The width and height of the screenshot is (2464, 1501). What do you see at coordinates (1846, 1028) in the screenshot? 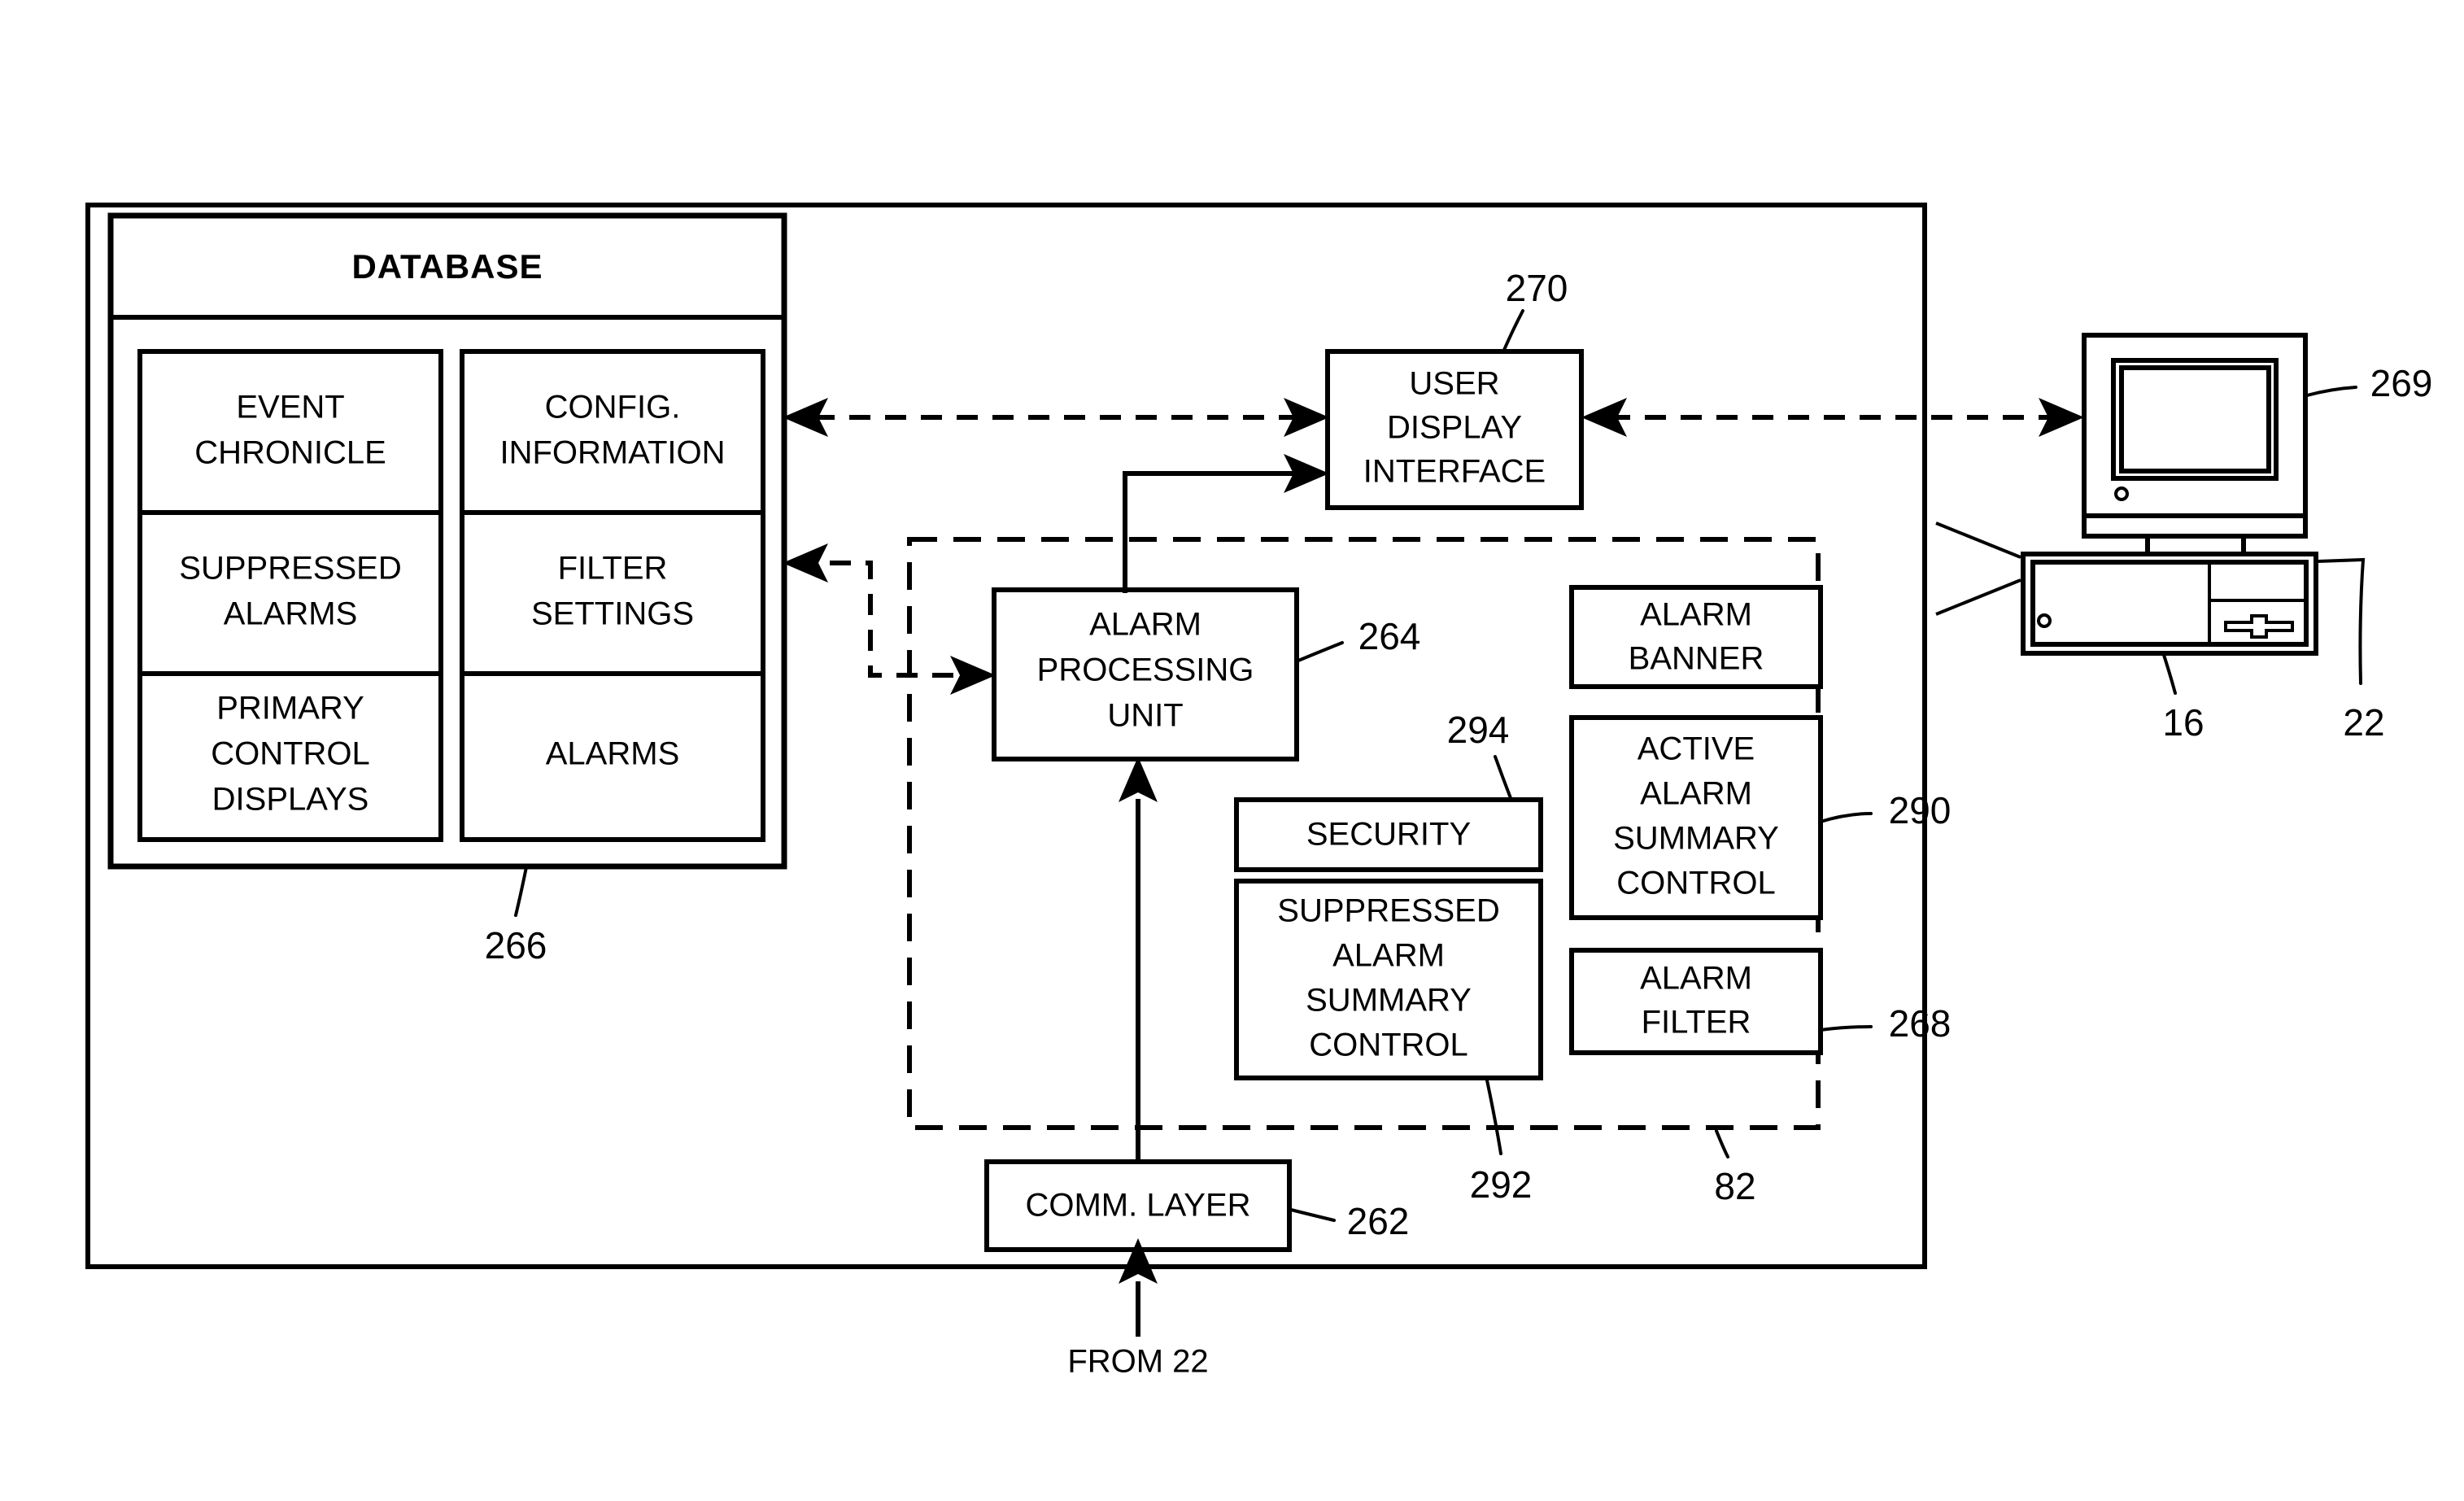
I see `alarm-filter-reference-leader` at bounding box center [1846, 1028].